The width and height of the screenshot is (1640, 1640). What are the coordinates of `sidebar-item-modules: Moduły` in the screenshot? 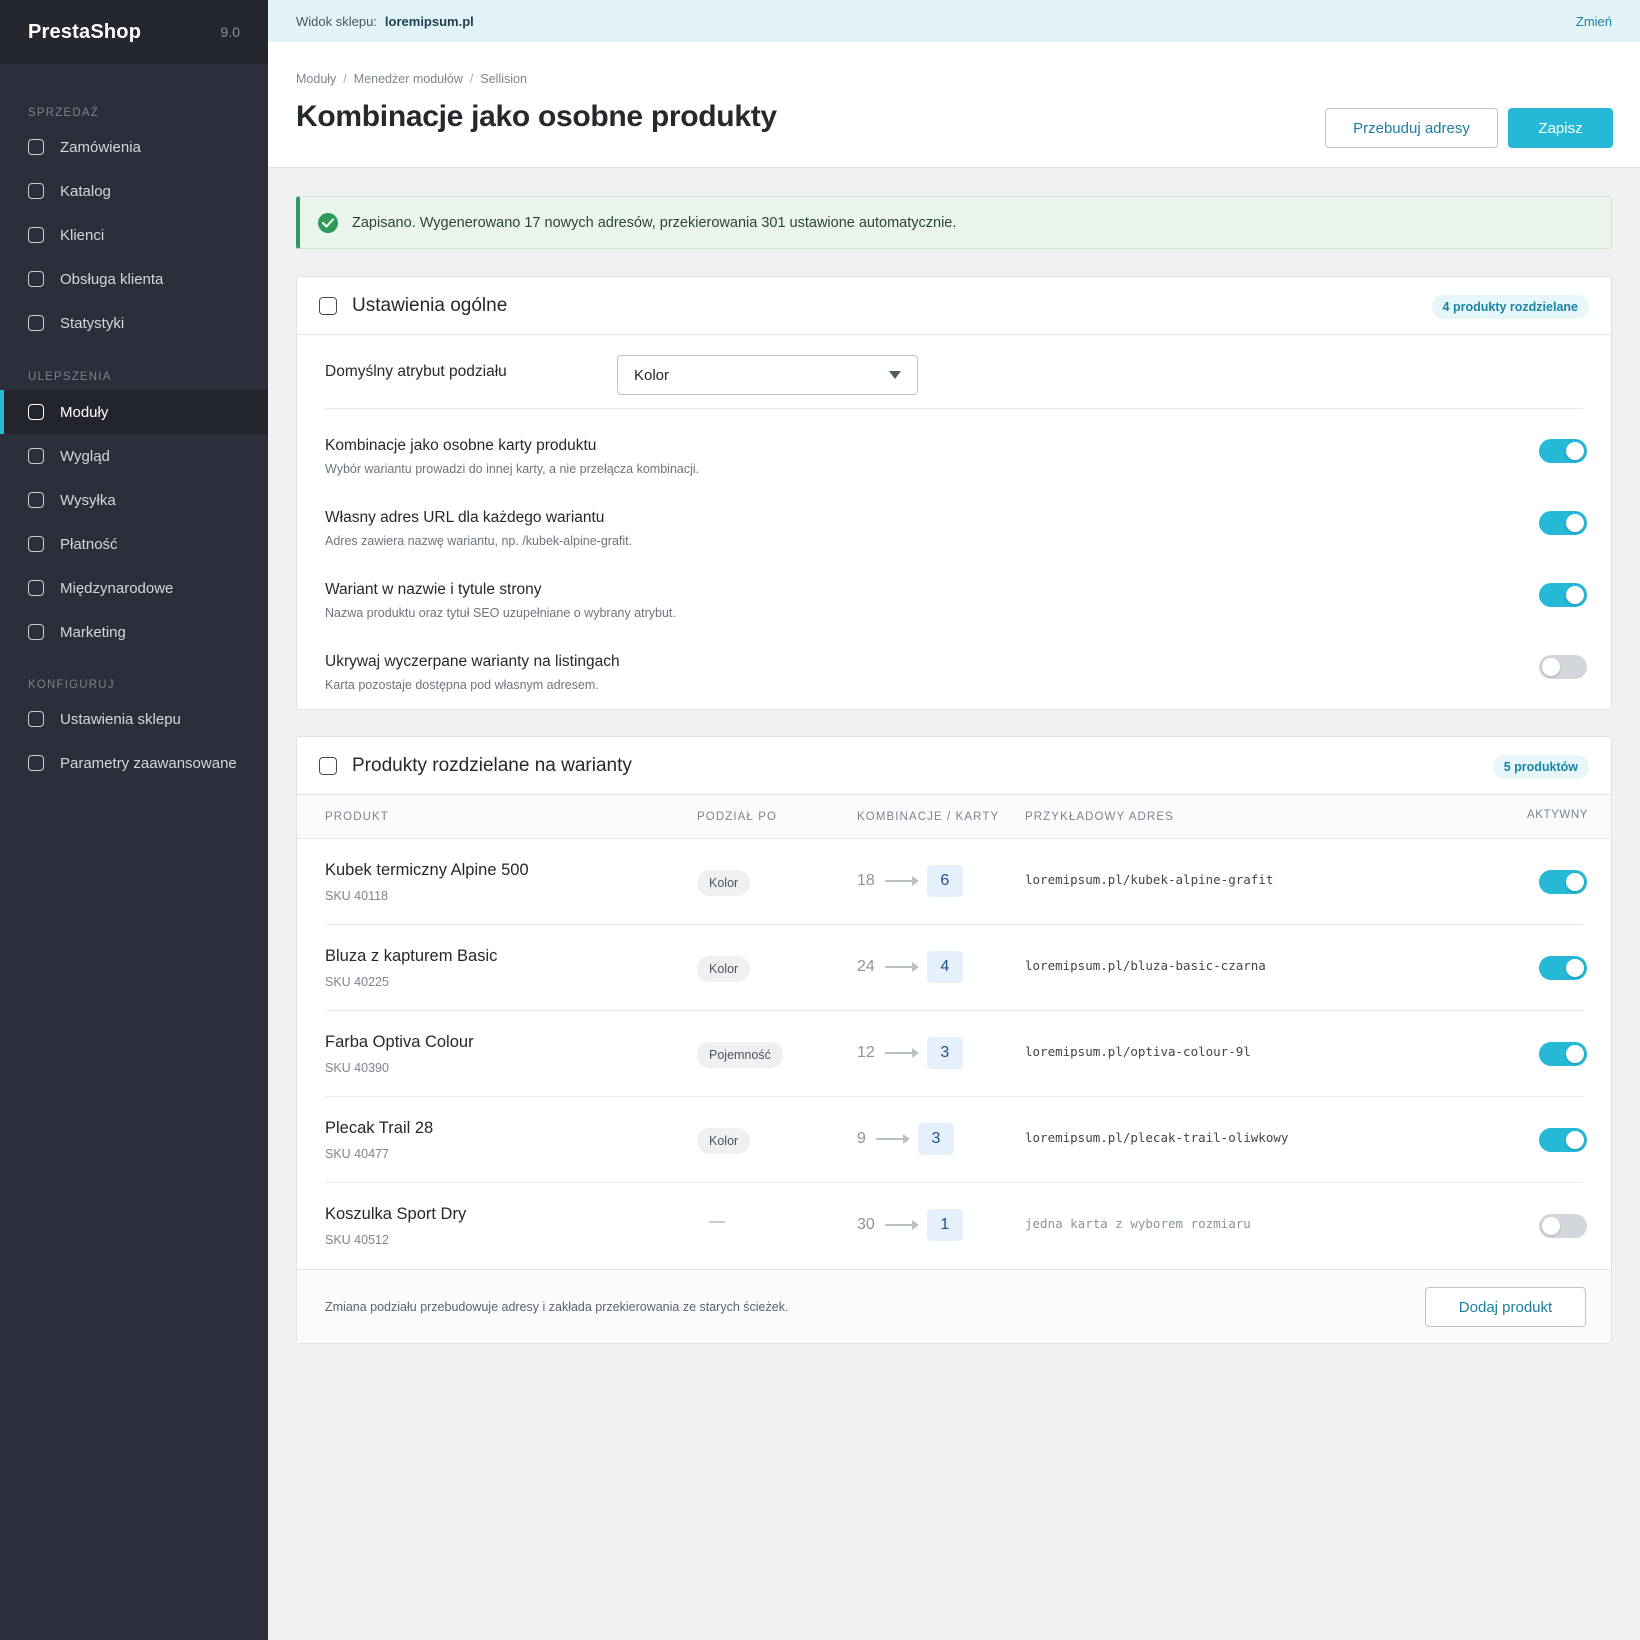 It's located at (134, 412).